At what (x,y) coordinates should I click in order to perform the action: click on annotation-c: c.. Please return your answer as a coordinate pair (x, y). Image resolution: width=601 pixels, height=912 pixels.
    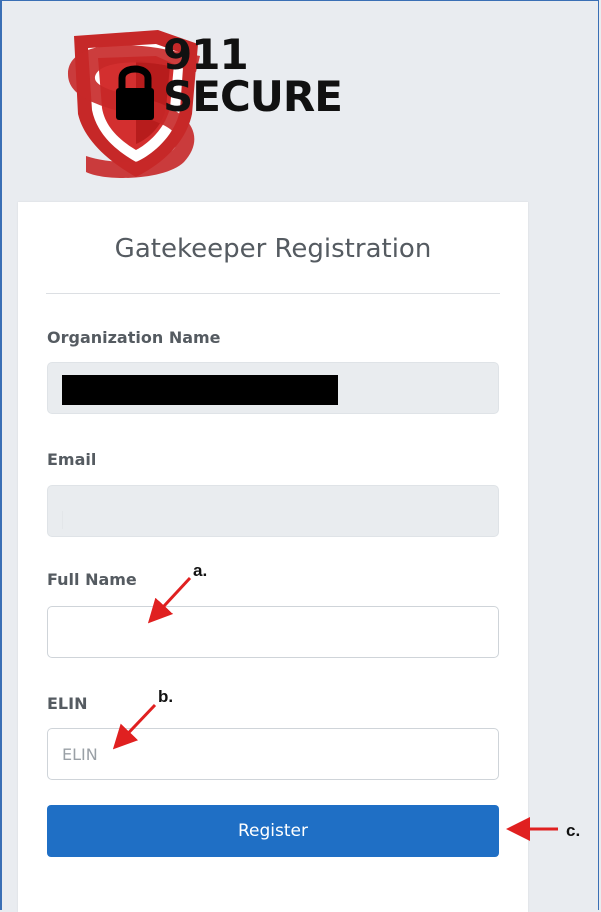
    Looking at the image, I should click on (573, 830).